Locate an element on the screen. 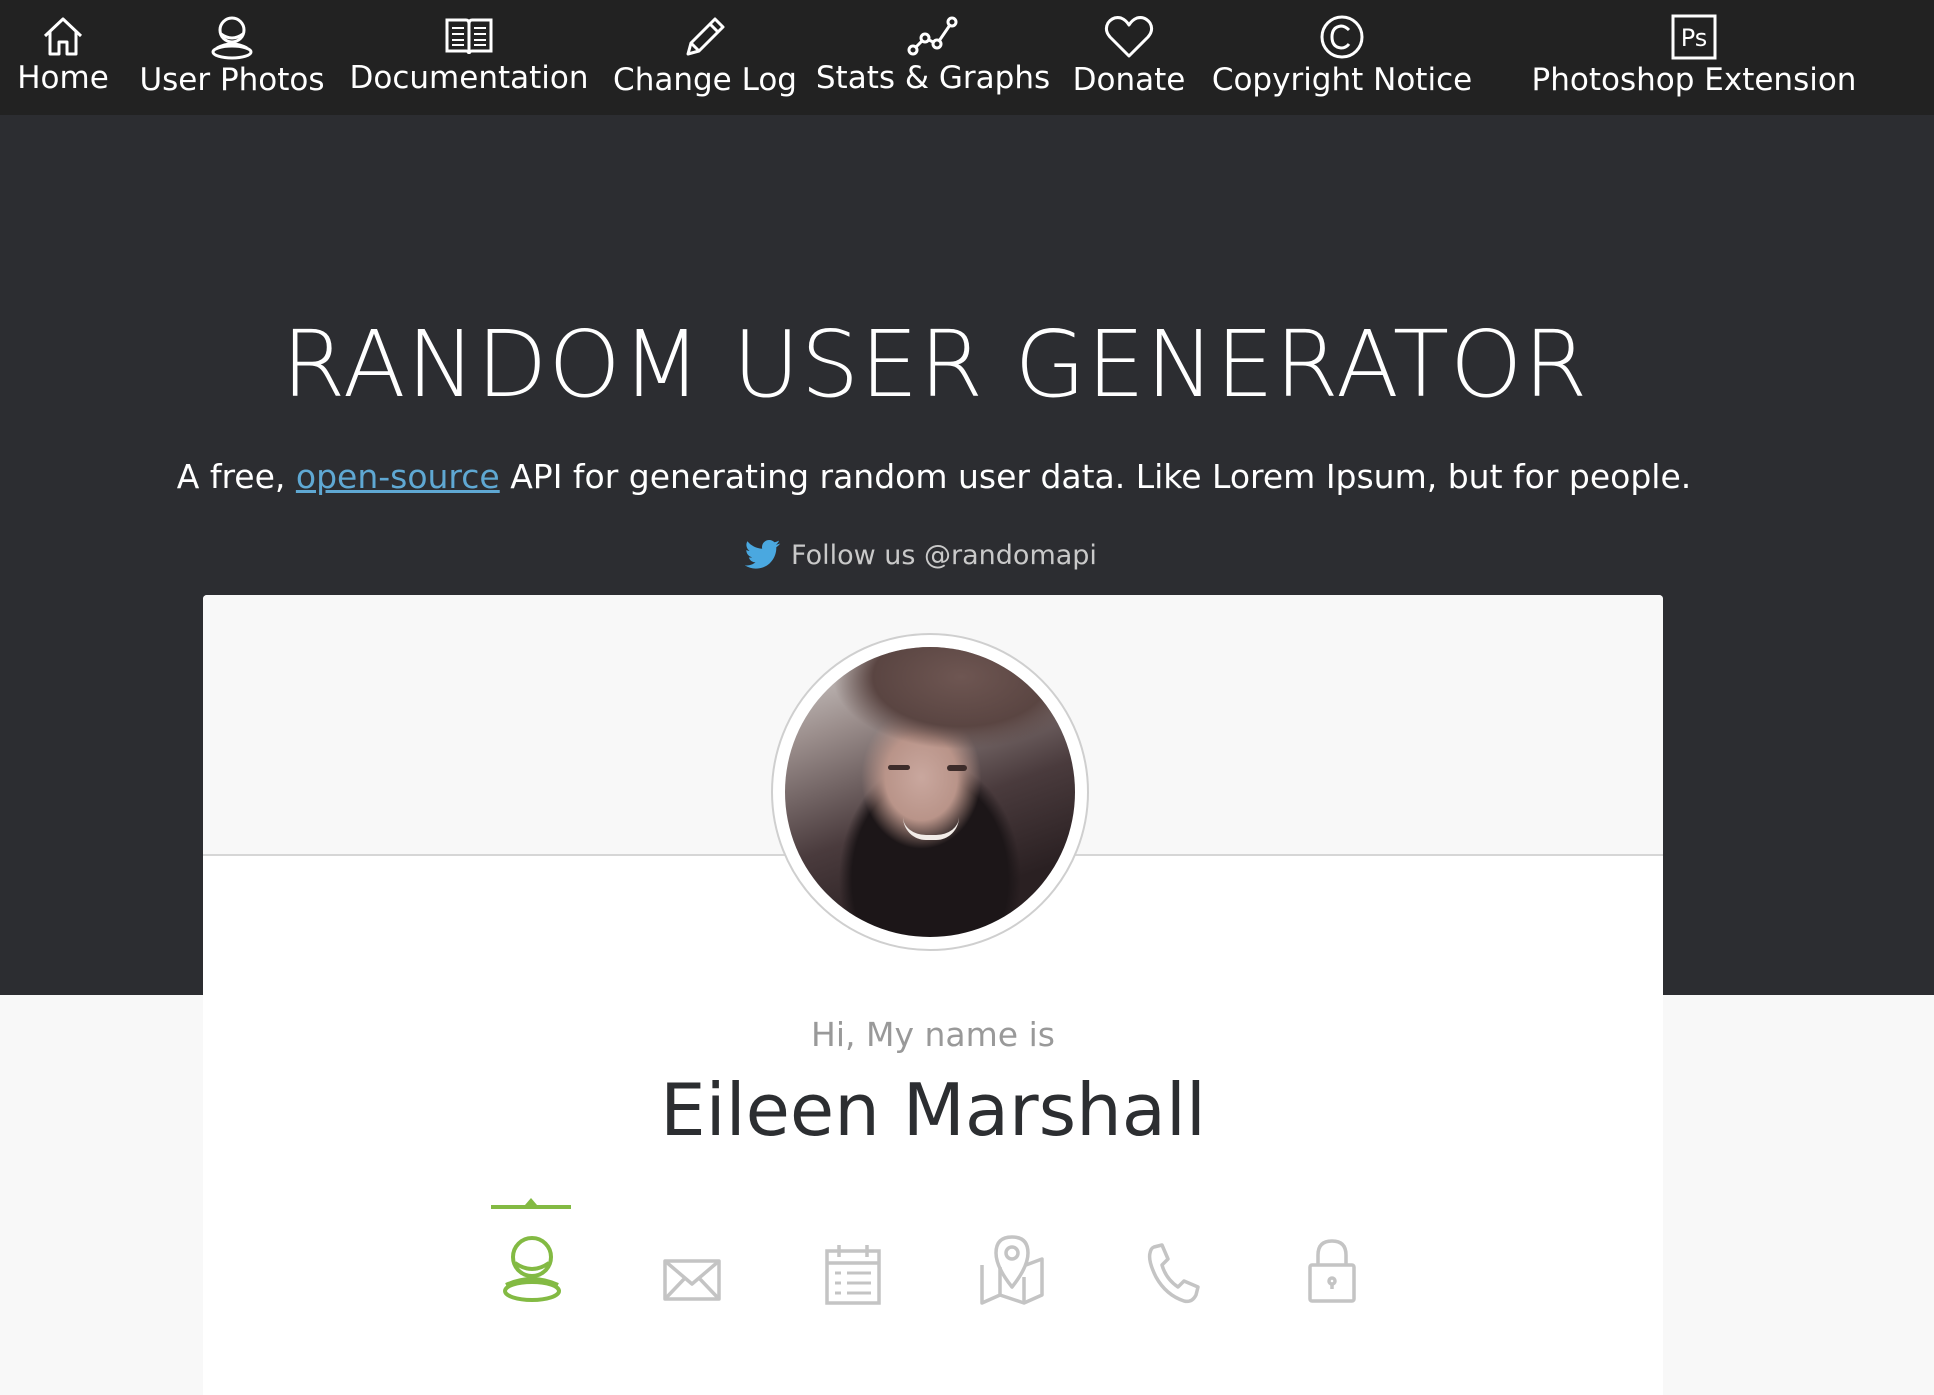 The width and height of the screenshot is (1934, 1395). nav-stats-graphs: Stats & Graphs is located at coordinates (933, 57).